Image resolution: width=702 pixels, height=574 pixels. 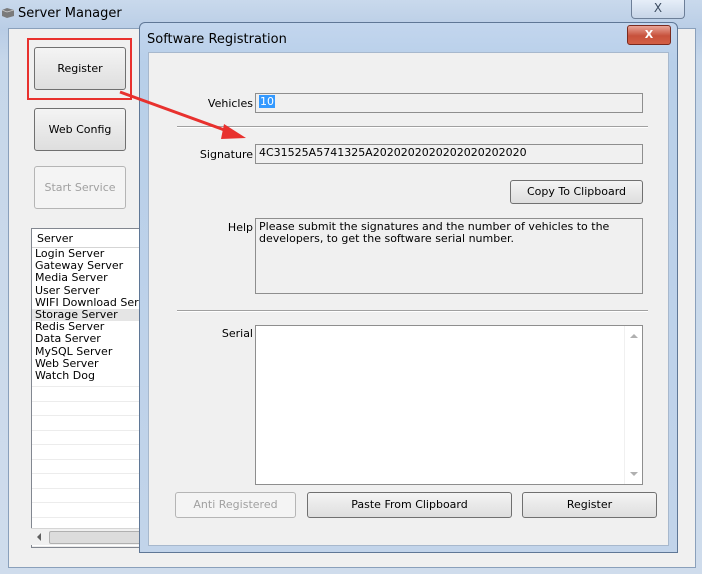 I want to click on list-item: Data Server, so click(x=92, y=339).